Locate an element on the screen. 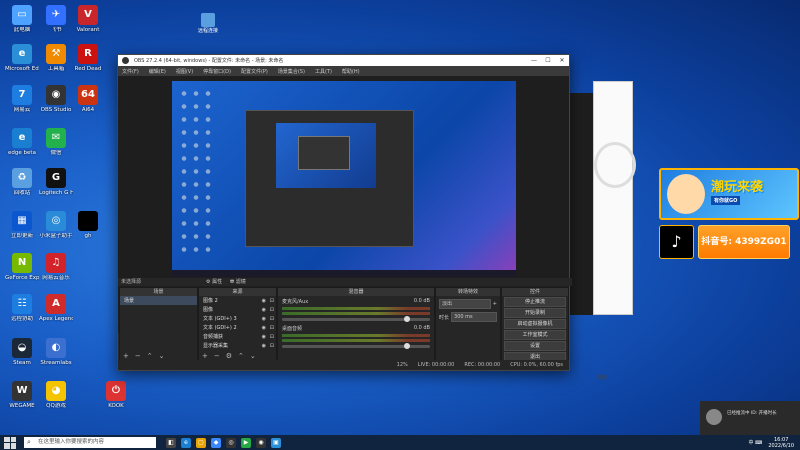 The image size is (800, 450). source-item: 文本 (GDI+) 2 ◉ ⊡ is located at coordinates (237, 327).